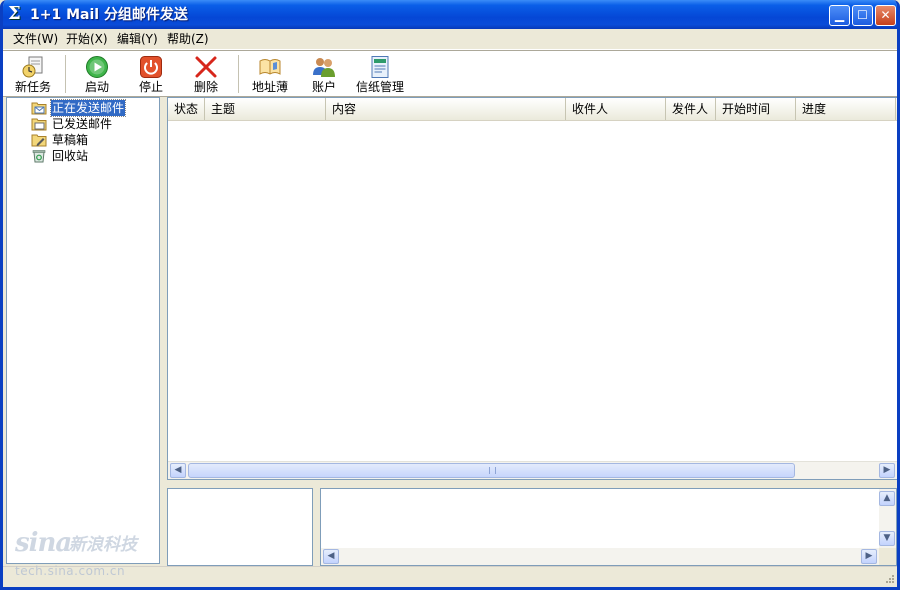  Describe the element at coordinates (608, 527) in the screenshot. I see `detail-preview-pane: ▲ ▼ ◀ ▶` at that location.